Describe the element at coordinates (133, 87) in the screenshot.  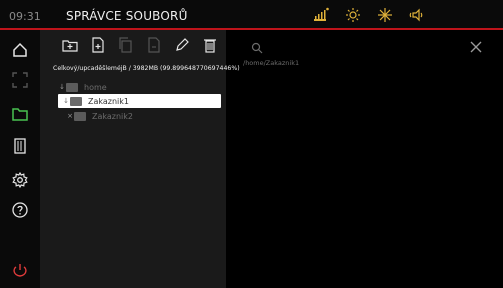
I see `tree-row-home: ↓ home` at that location.